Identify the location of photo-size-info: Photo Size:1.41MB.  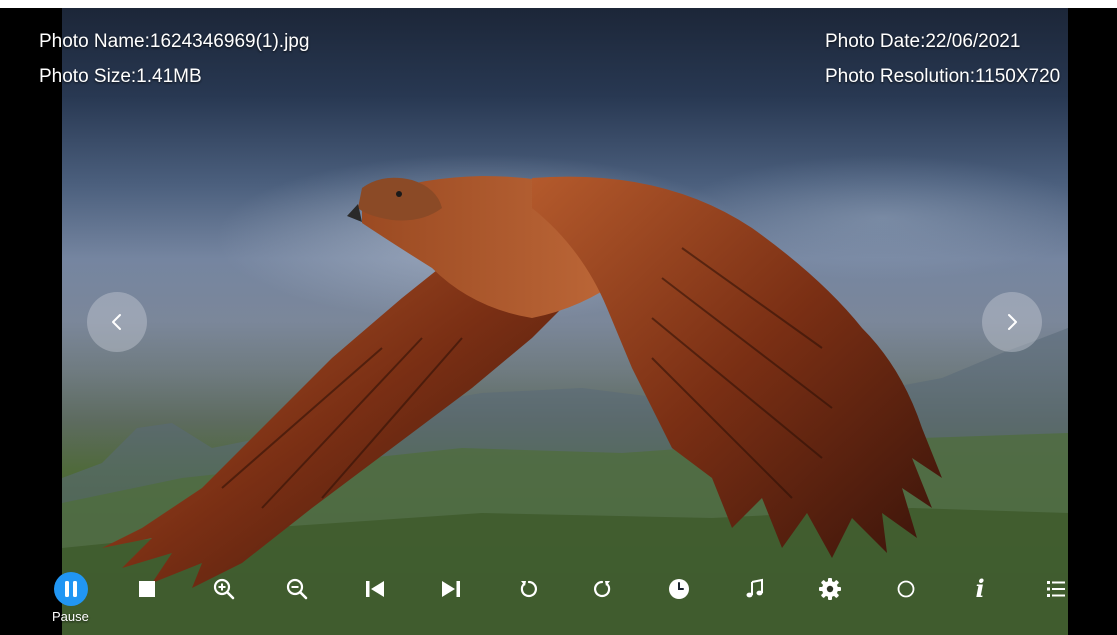
(120, 77).